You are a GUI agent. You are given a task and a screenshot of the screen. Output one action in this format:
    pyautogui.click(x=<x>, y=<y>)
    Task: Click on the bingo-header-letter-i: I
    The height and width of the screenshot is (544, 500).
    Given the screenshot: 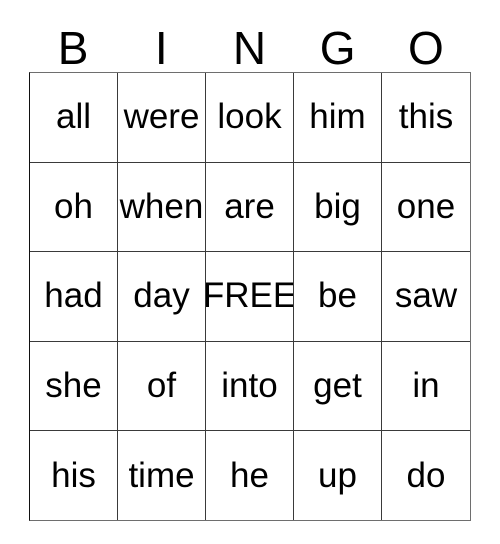 What is the action you would take?
    pyautogui.click(x=161, y=48)
    